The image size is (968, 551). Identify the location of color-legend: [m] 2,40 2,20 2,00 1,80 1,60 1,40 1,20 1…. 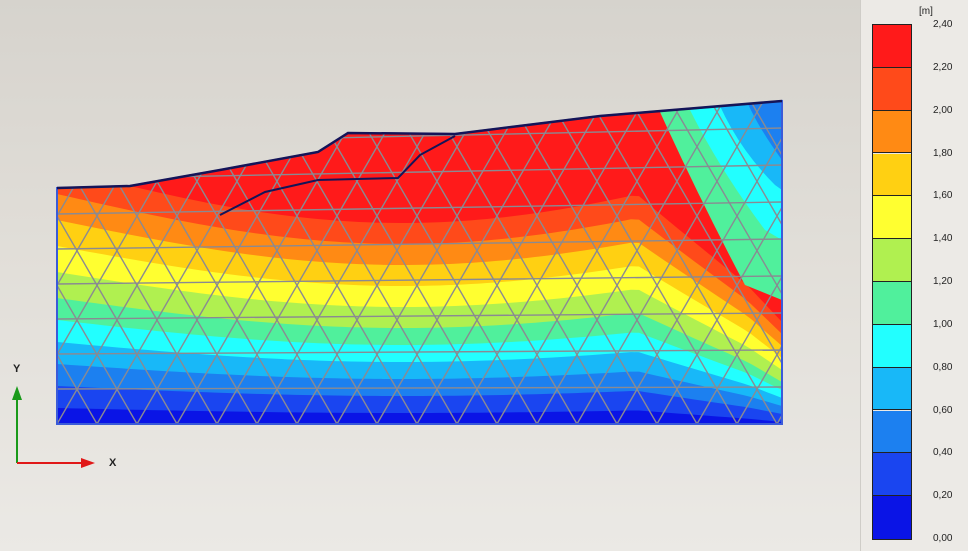
(914, 275).